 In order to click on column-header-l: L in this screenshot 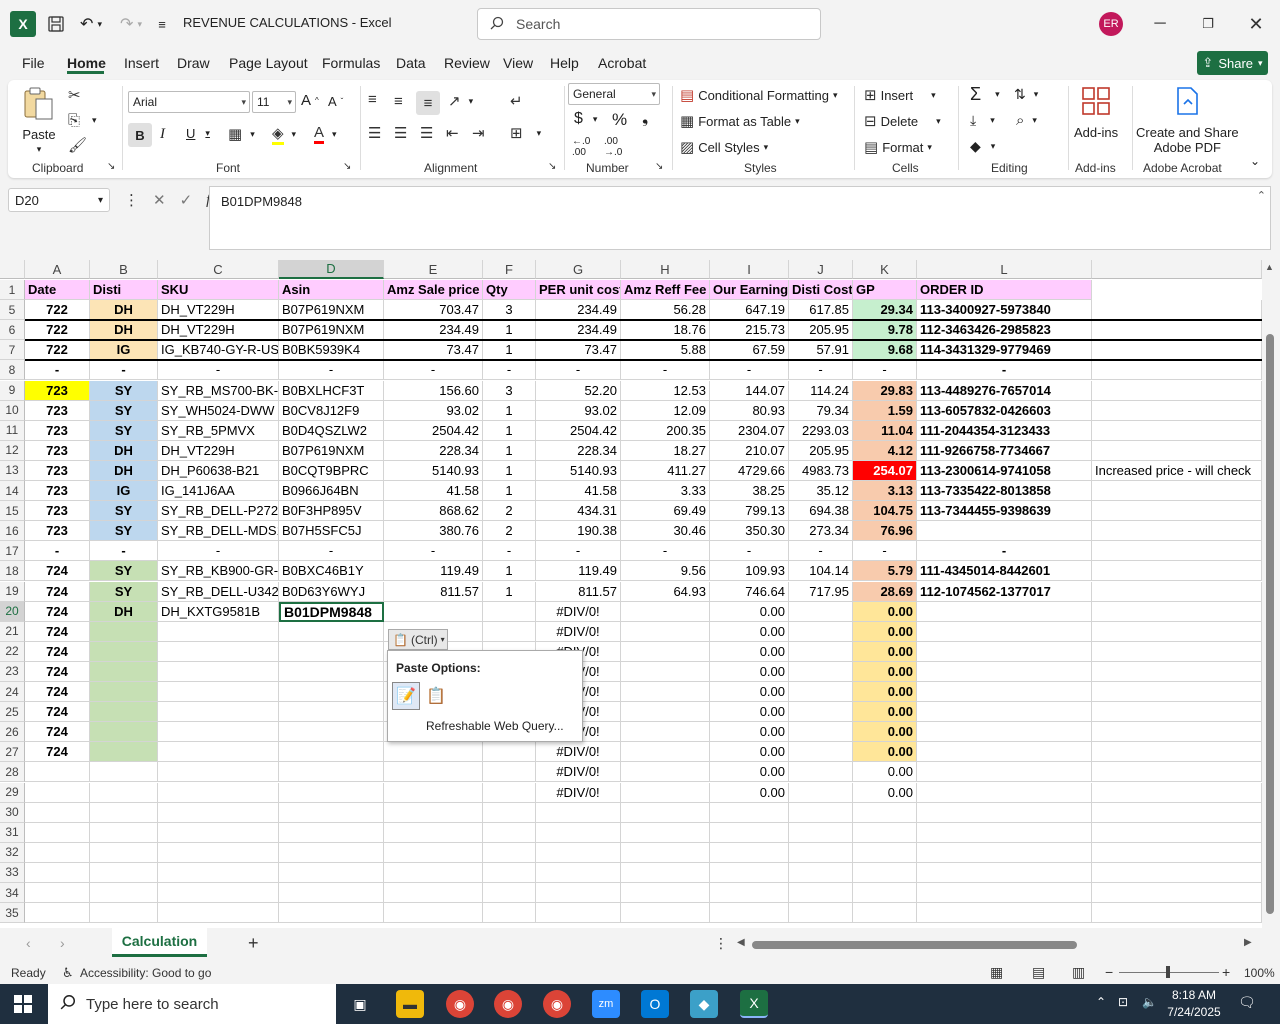, I will do `click(1004, 269)`.